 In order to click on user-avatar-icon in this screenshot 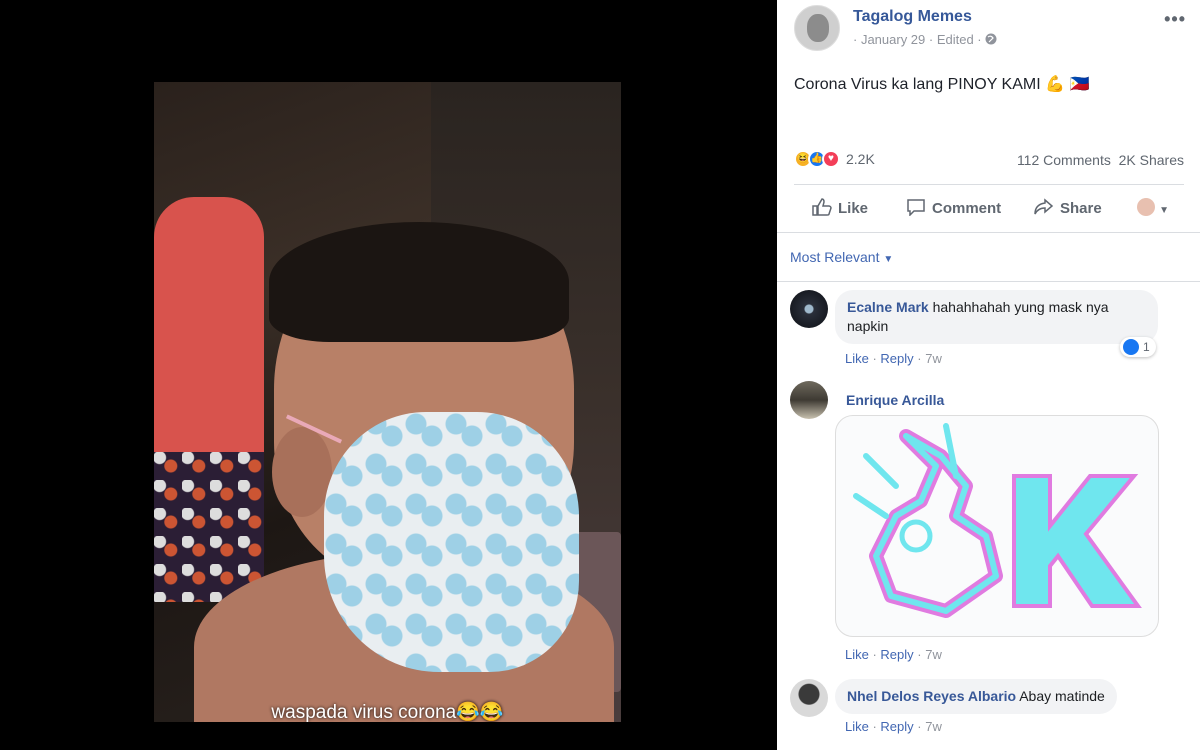, I will do `click(1146, 207)`.